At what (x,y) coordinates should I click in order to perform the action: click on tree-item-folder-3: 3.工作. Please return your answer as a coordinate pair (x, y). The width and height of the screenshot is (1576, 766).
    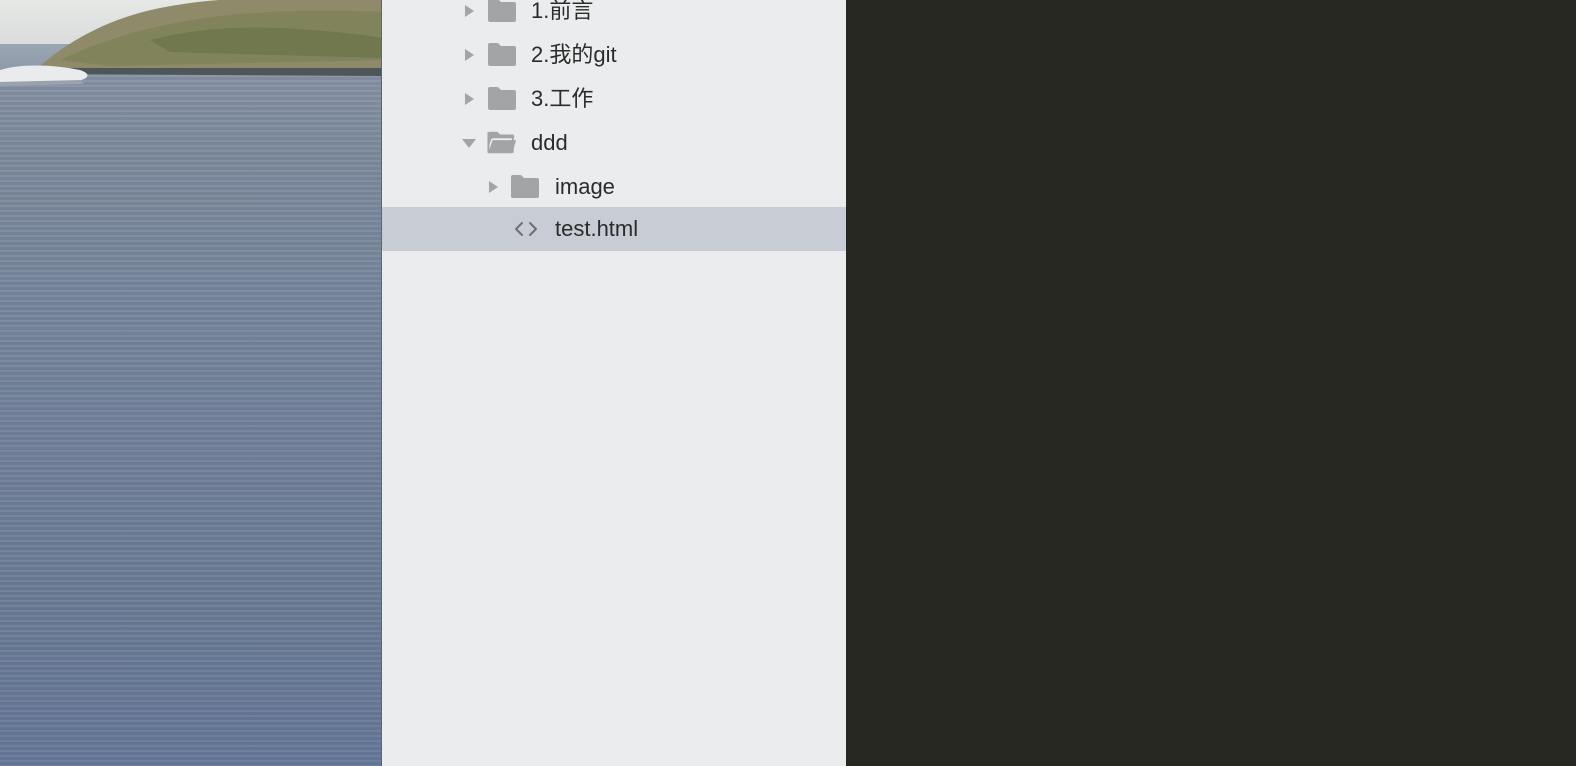
    Looking at the image, I should click on (614, 99).